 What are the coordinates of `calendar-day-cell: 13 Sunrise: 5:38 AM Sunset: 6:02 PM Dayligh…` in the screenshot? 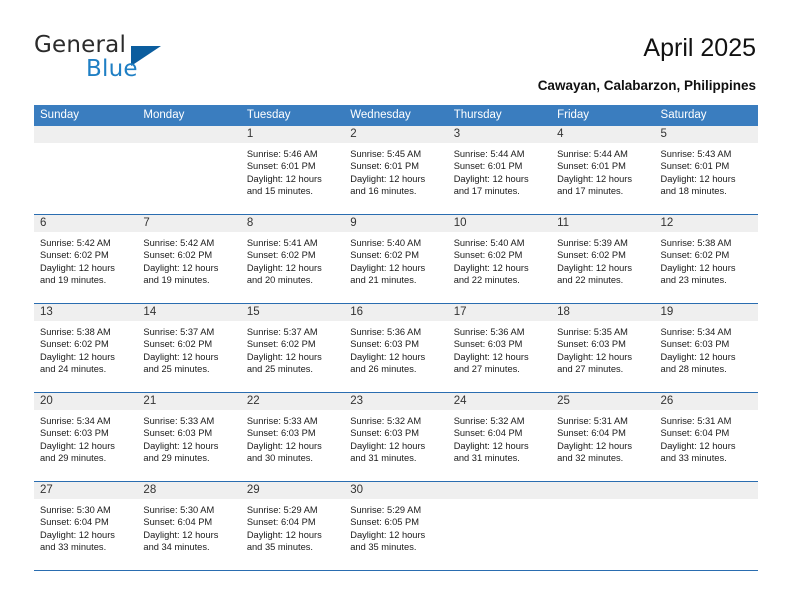 It's located at (86, 348).